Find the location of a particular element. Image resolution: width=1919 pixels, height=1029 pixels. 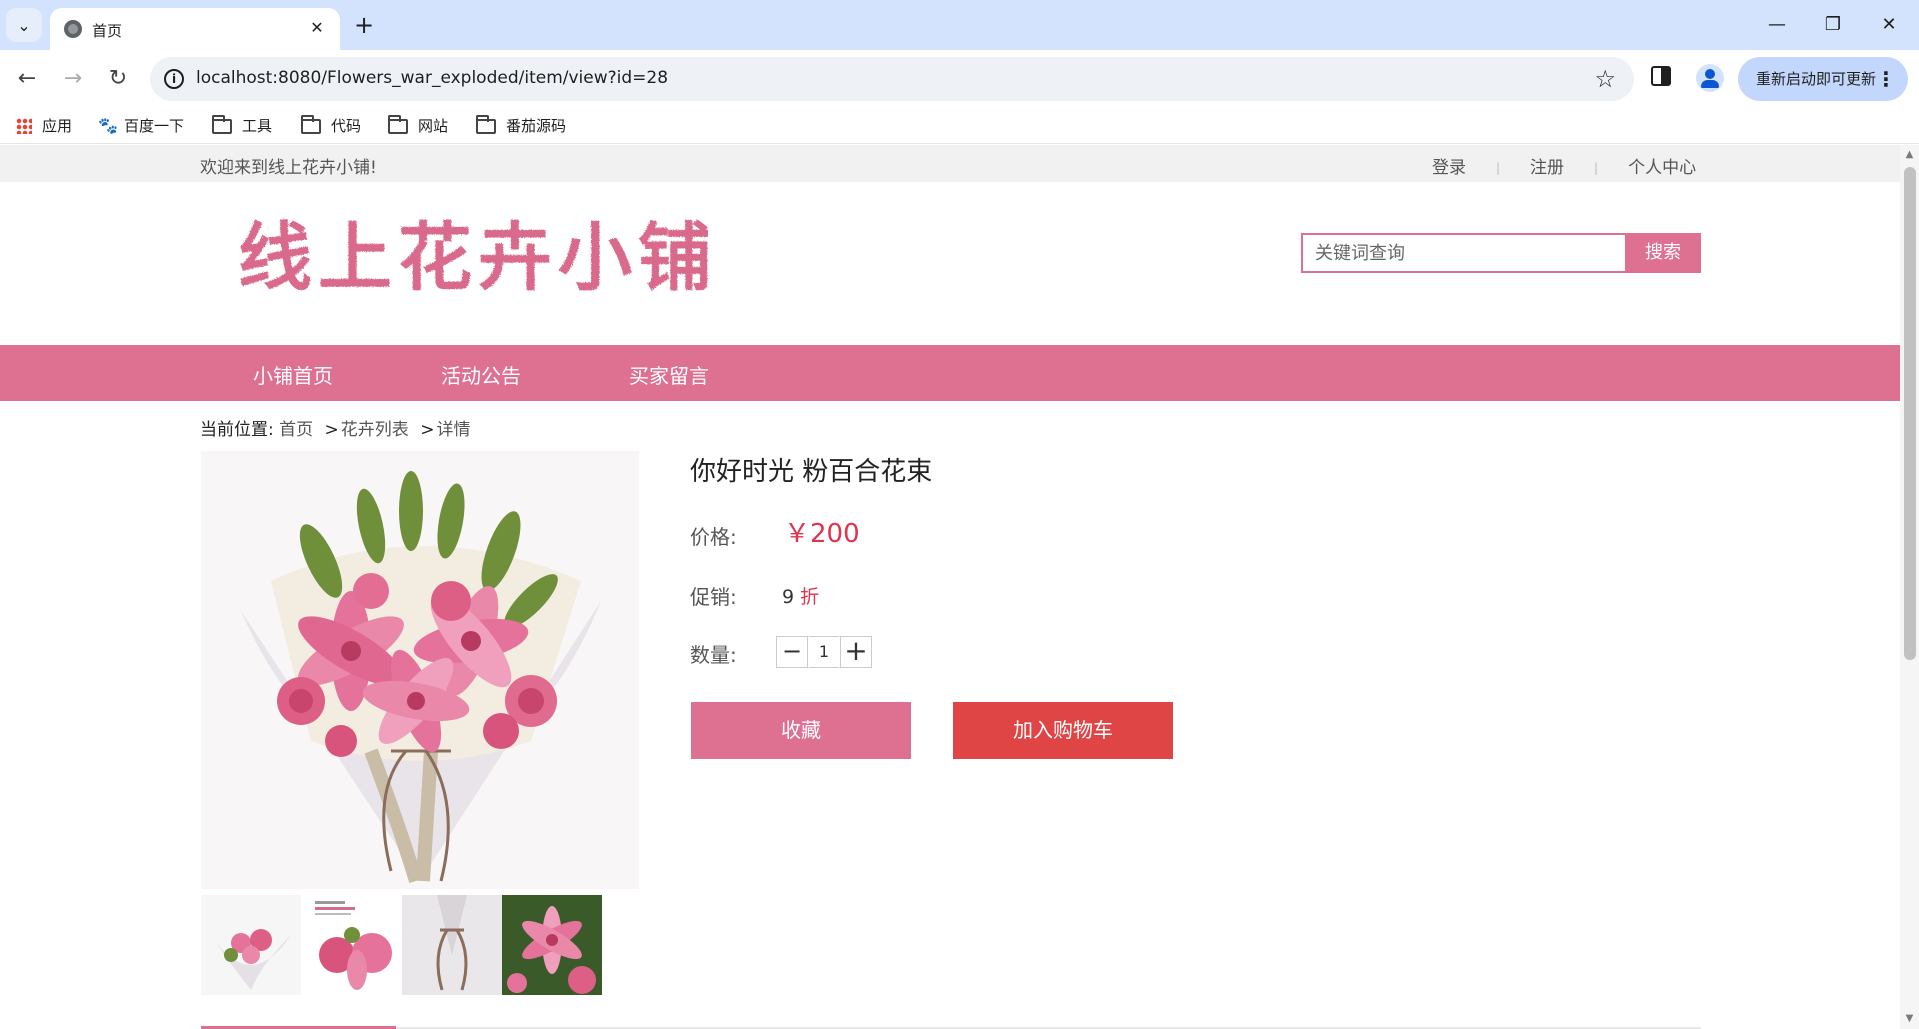

bookmark-label: 网站 is located at coordinates (433, 126).